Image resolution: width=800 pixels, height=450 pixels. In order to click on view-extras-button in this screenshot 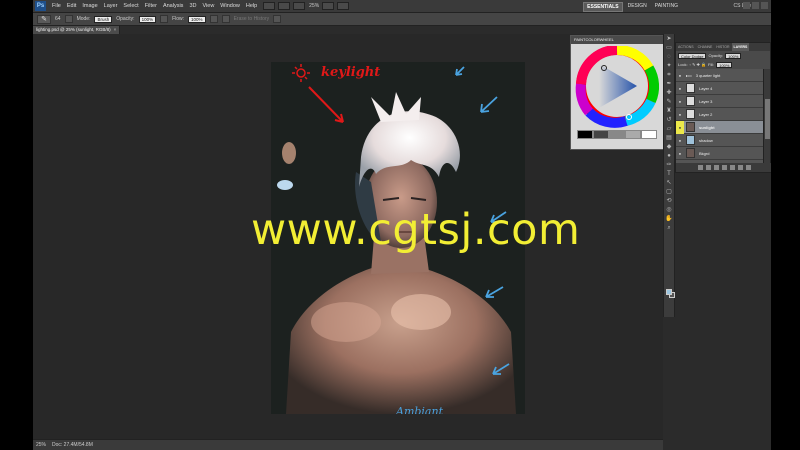, I will do `click(299, 6)`.